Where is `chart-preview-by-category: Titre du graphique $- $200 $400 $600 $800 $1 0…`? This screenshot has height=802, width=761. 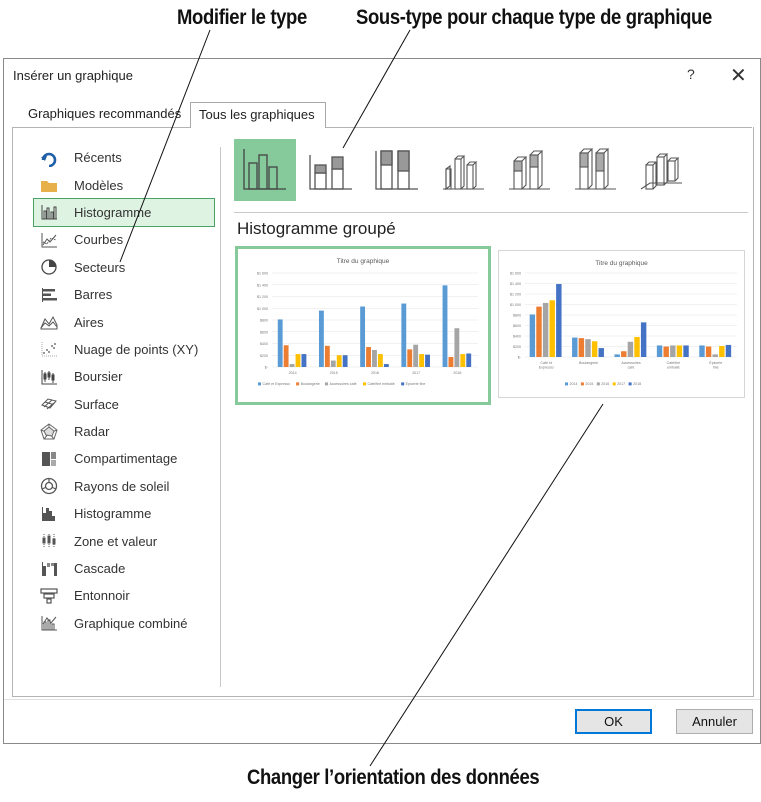 chart-preview-by-category: Titre du graphique $- $200 $400 $600 $800 $1 0… is located at coordinates (621, 324).